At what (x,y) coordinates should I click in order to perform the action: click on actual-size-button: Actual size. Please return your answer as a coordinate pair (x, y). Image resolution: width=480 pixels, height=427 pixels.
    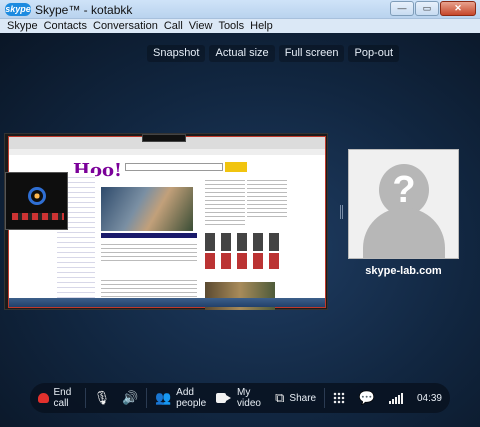
    Looking at the image, I should click on (242, 53).